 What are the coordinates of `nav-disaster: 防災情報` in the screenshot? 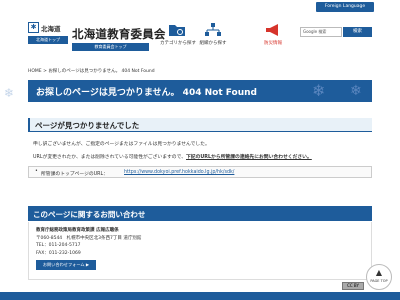 It's located at (273, 34).